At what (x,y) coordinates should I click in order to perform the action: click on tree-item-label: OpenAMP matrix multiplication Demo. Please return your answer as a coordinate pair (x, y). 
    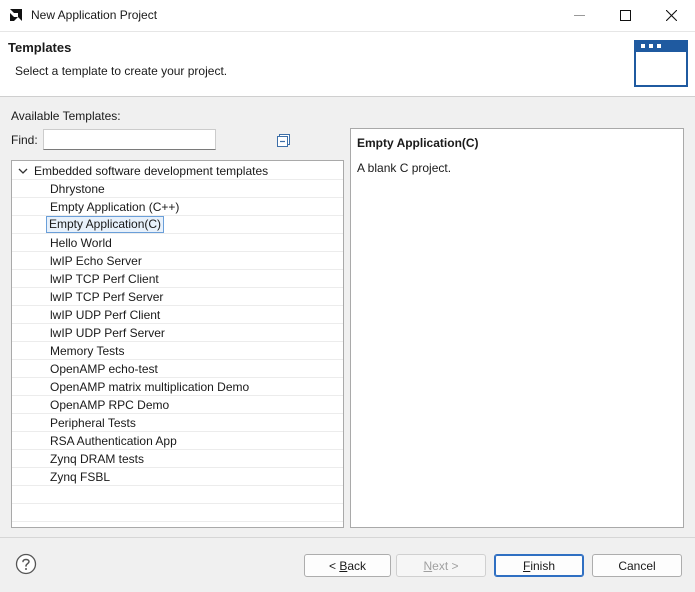
    Looking at the image, I should click on (150, 387).